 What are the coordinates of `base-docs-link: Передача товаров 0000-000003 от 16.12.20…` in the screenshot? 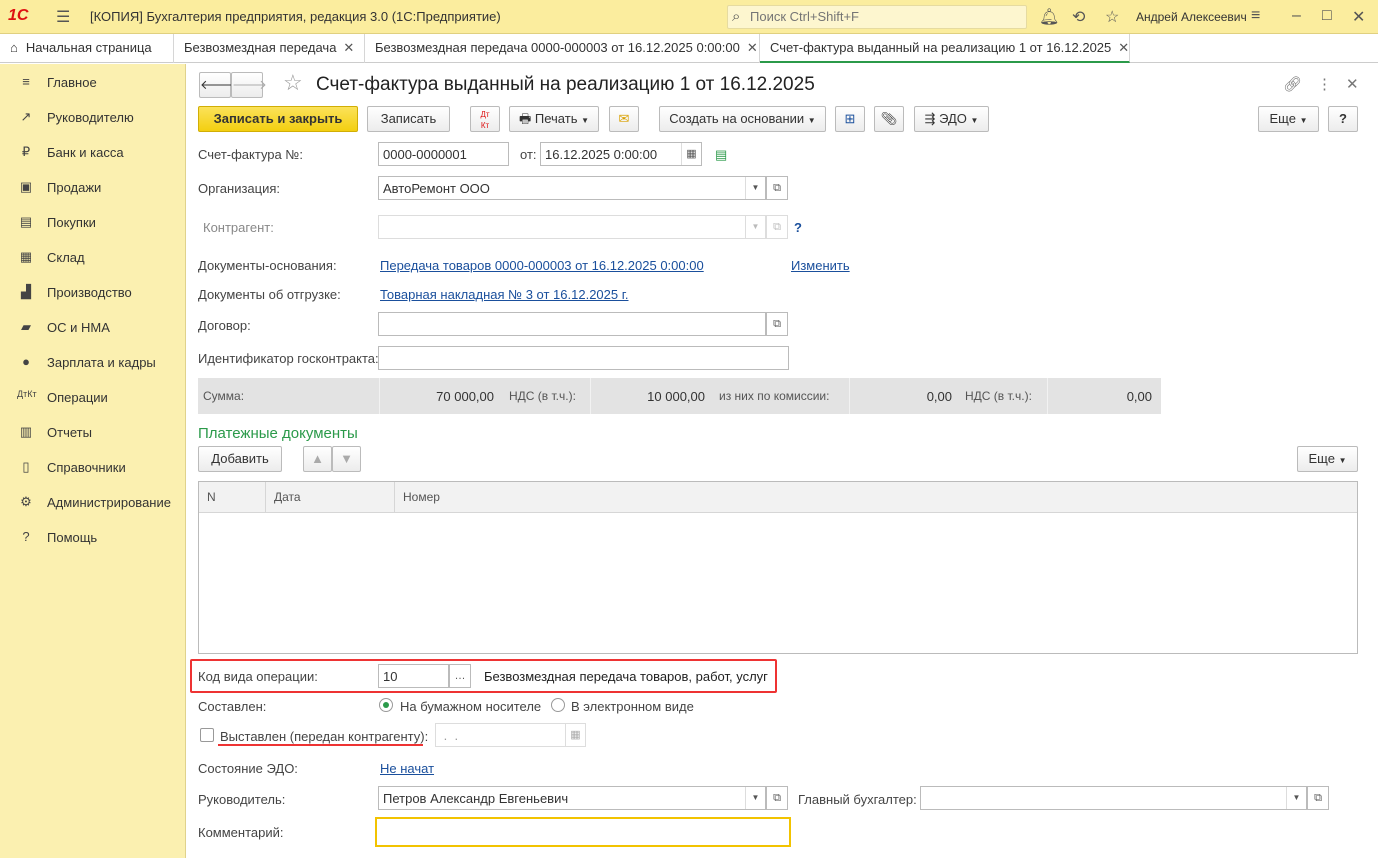 It's located at (542, 265).